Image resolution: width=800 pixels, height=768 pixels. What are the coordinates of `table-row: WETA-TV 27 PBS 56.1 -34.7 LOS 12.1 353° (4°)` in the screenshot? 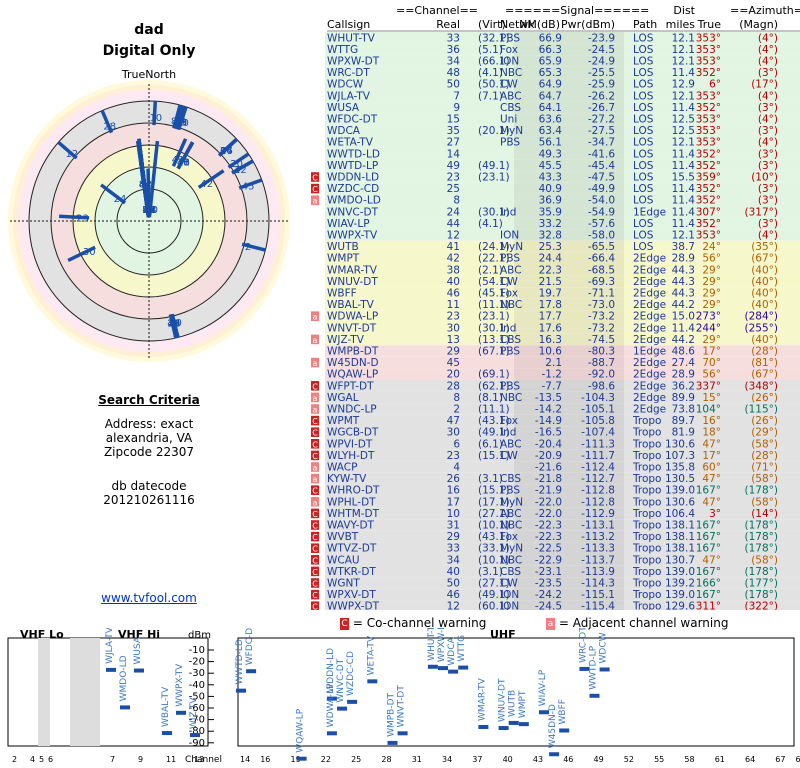 It's located at (562, 142).